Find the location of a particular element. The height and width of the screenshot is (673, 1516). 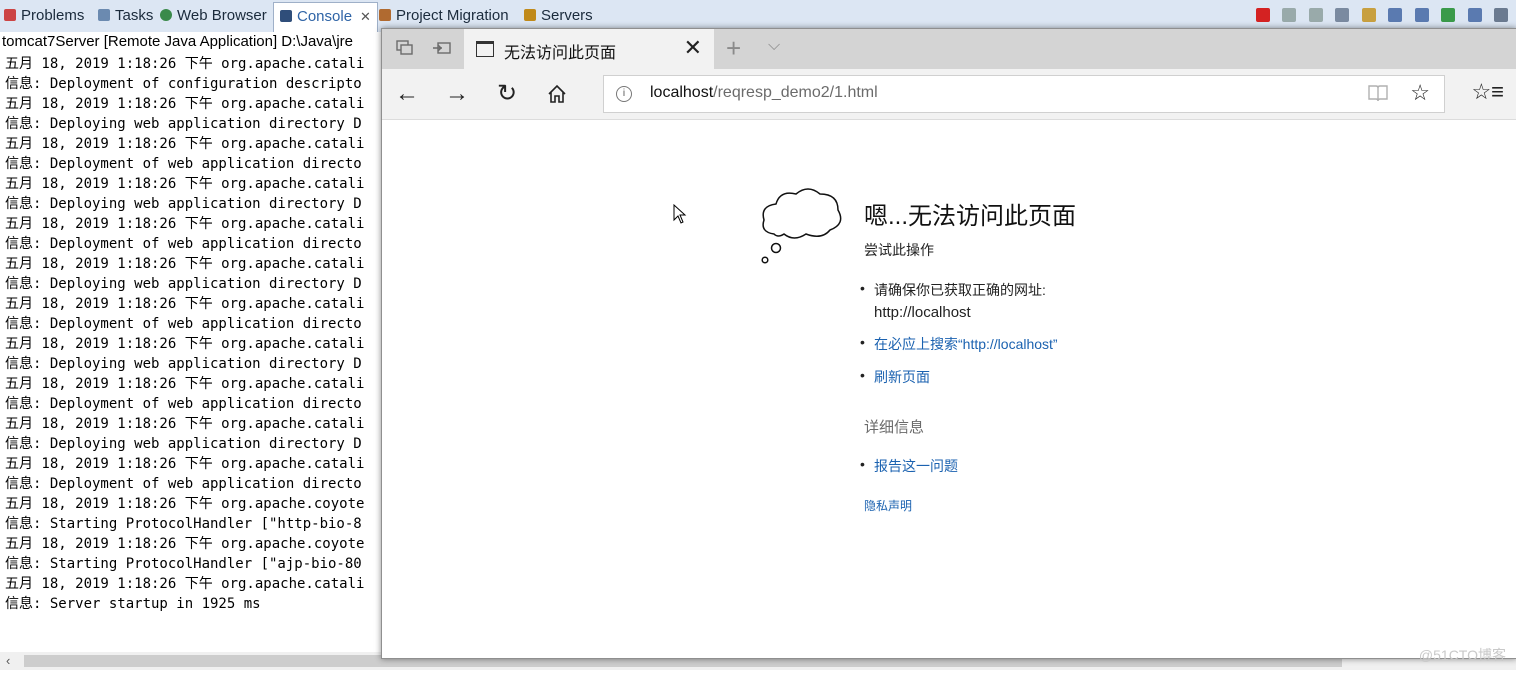

tab-label: Console is located at coordinates (325, 16).